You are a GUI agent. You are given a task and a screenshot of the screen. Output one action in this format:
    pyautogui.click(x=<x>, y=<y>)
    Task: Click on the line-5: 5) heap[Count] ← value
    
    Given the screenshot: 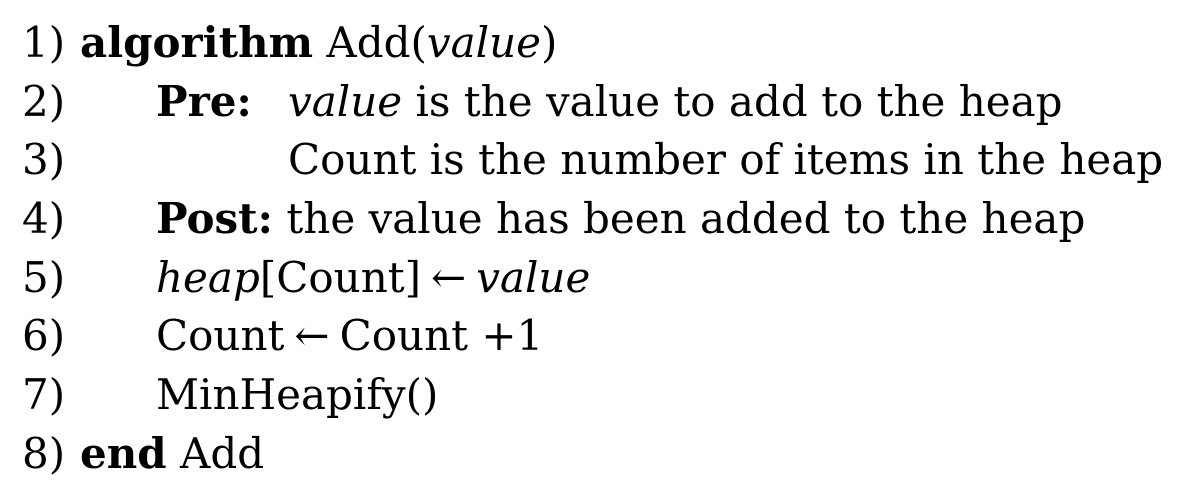 What is the action you would take?
    pyautogui.click(x=607, y=278)
    